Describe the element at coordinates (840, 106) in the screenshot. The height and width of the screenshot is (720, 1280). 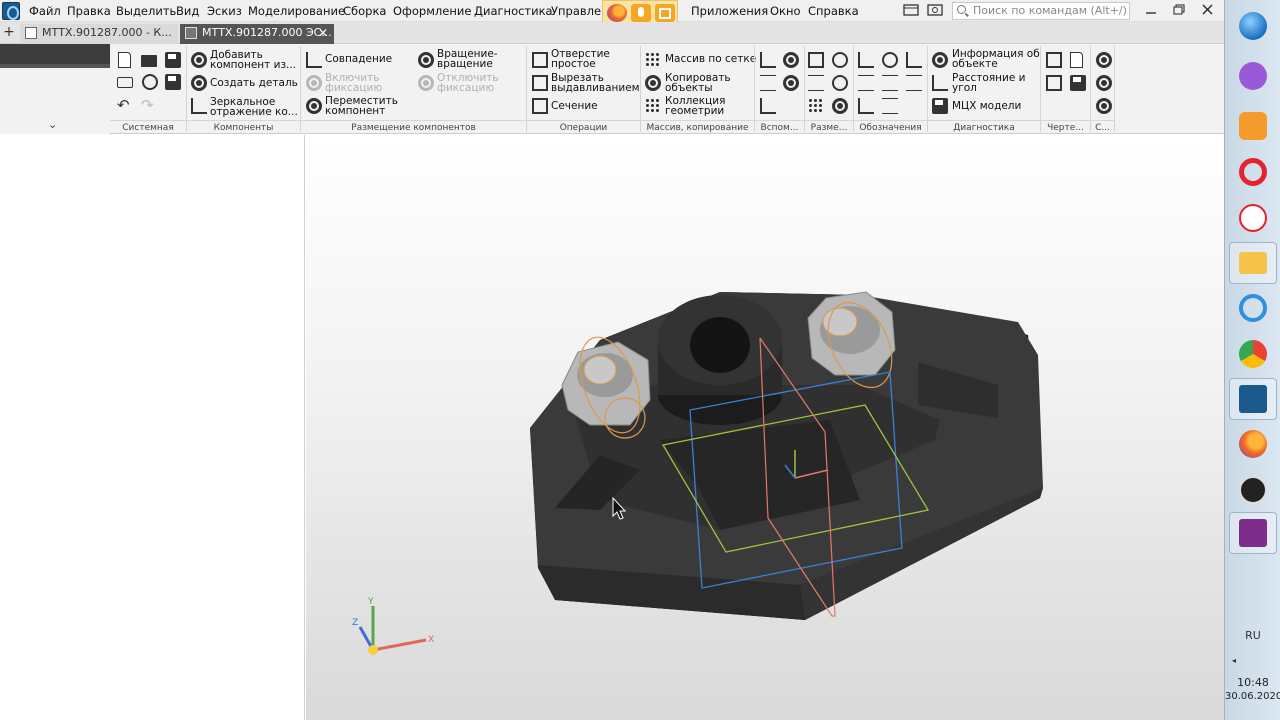
I see `dim-settings-icon` at that location.